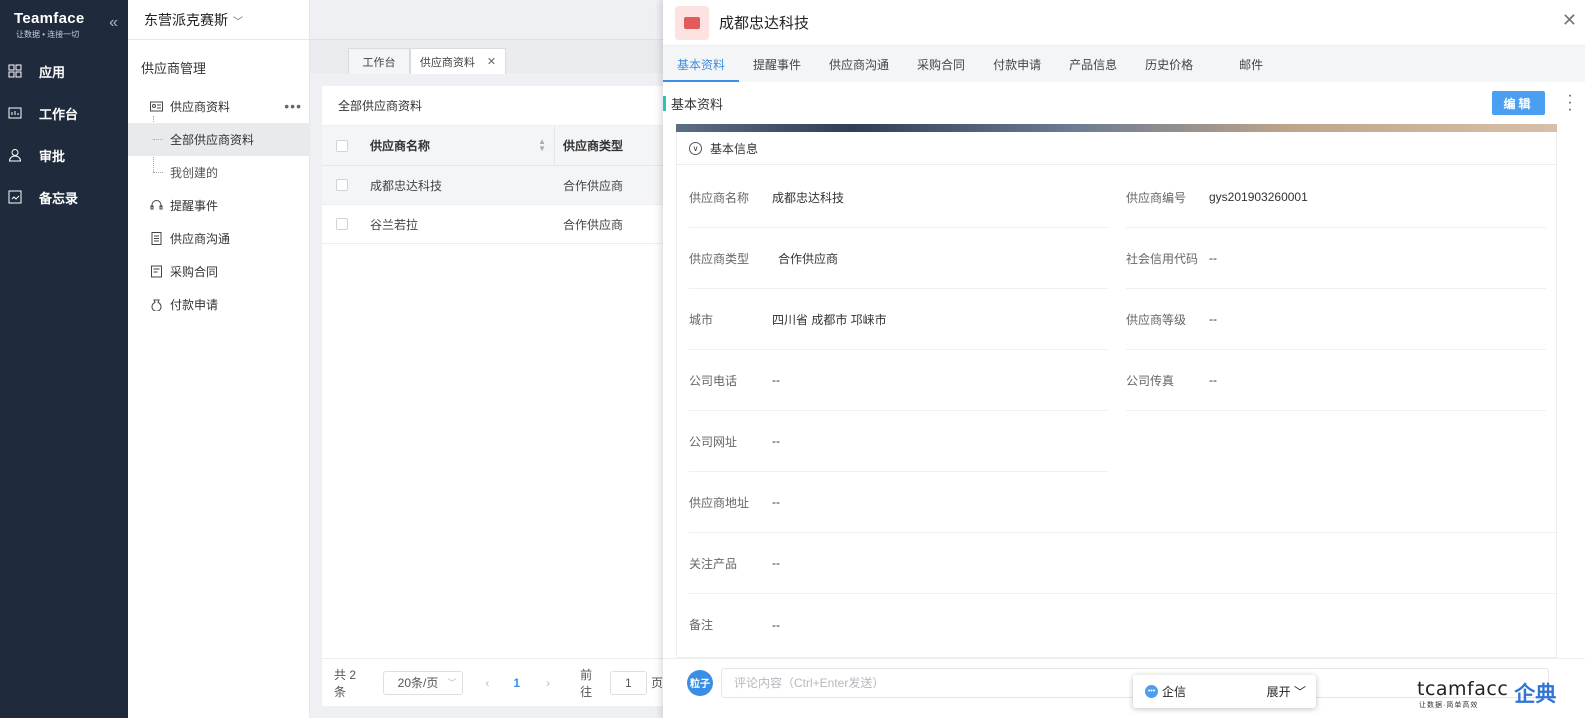 The image size is (1585, 718). I want to click on company-switcher: 东营派克赛斯 ﹀, so click(193, 20).